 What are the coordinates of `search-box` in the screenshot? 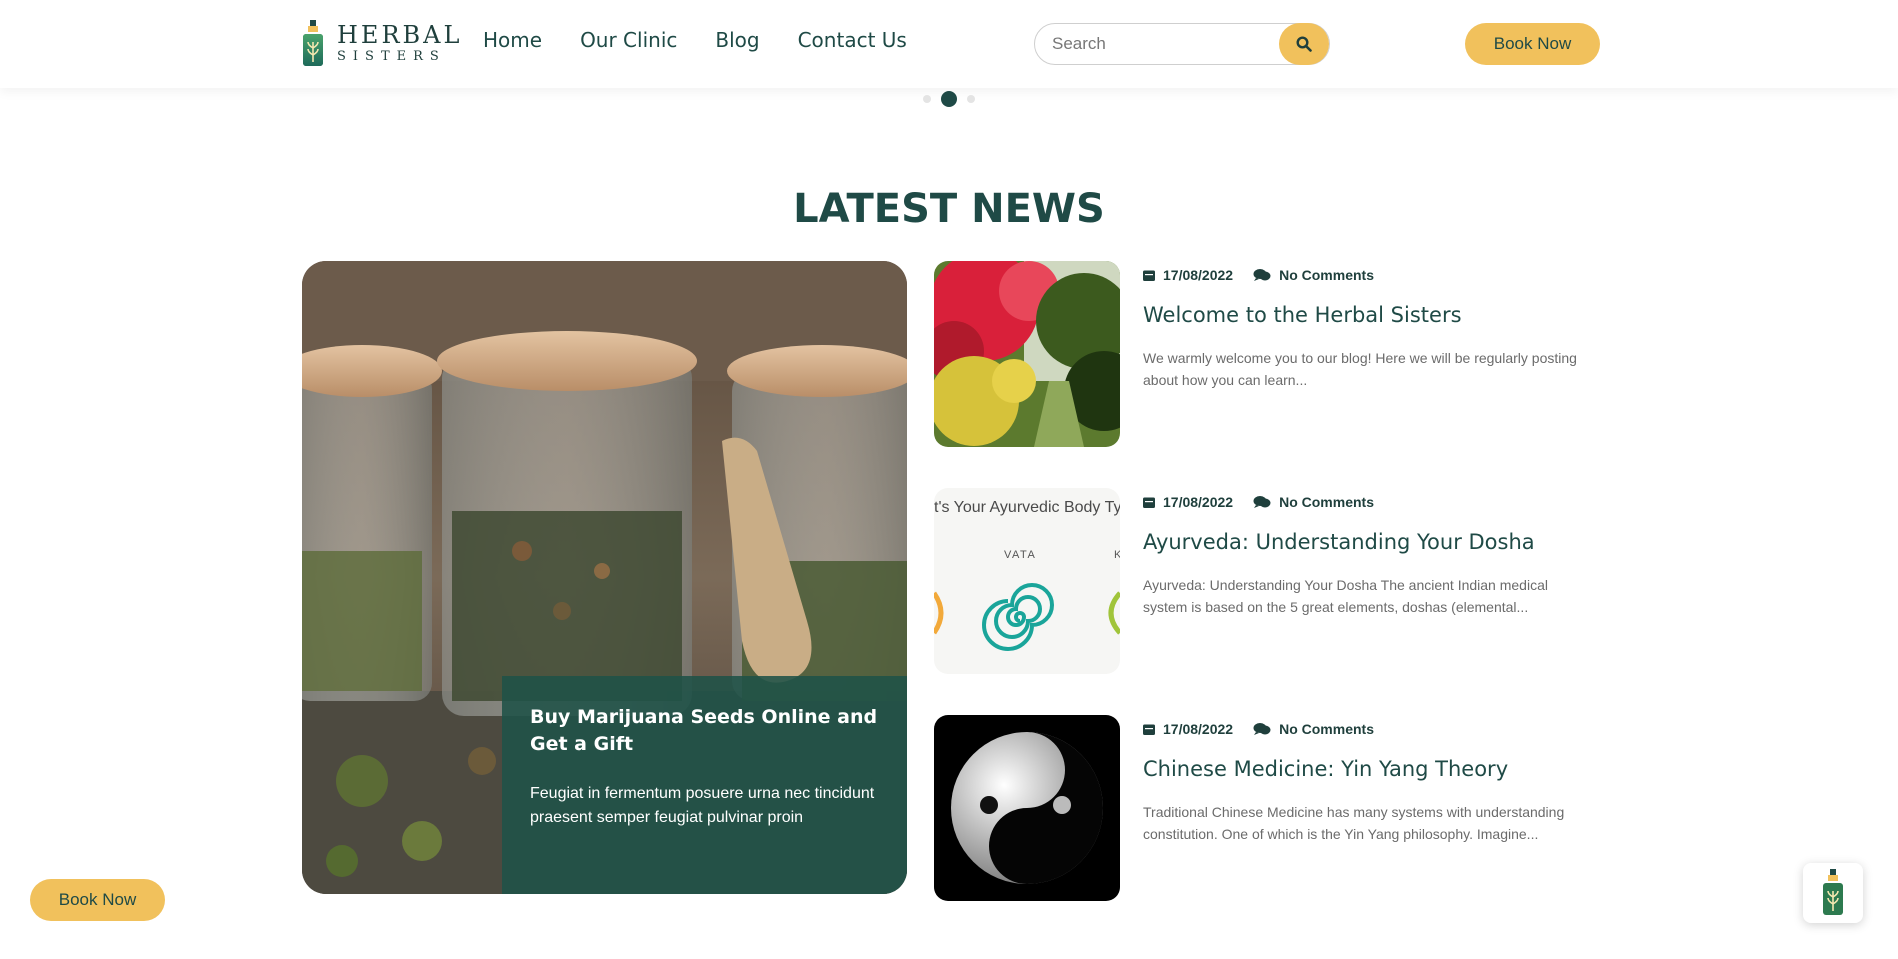 It's located at (1182, 44).